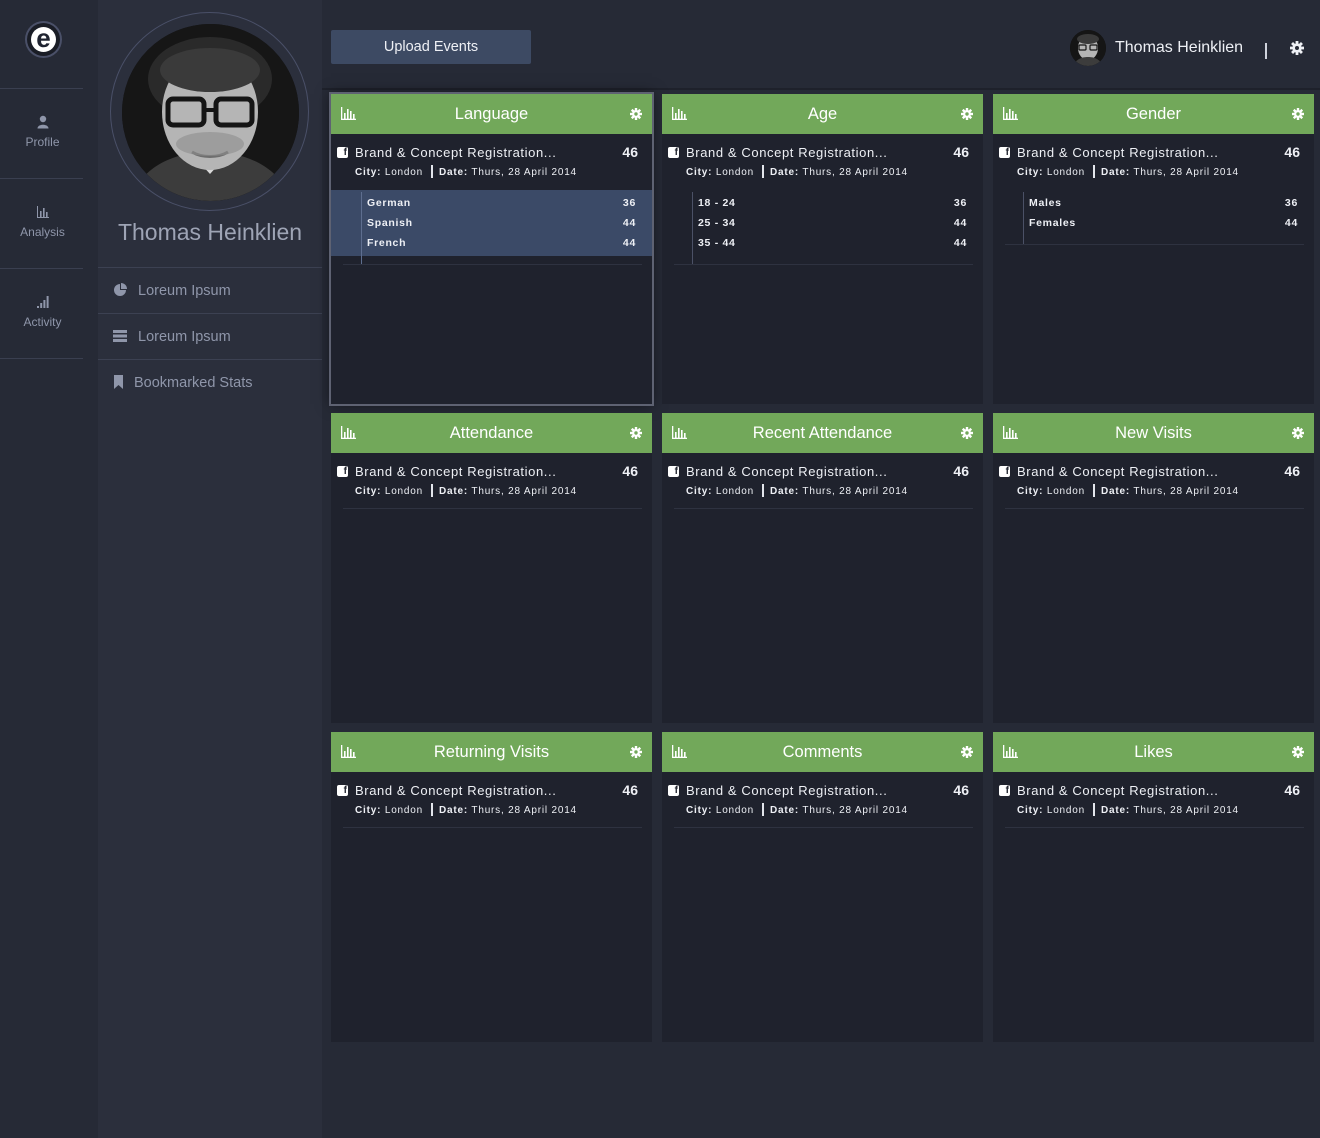  What do you see at coordinates (120, 336) in the screenshot?
I see `list-icon` at bounding box center [120, 336].